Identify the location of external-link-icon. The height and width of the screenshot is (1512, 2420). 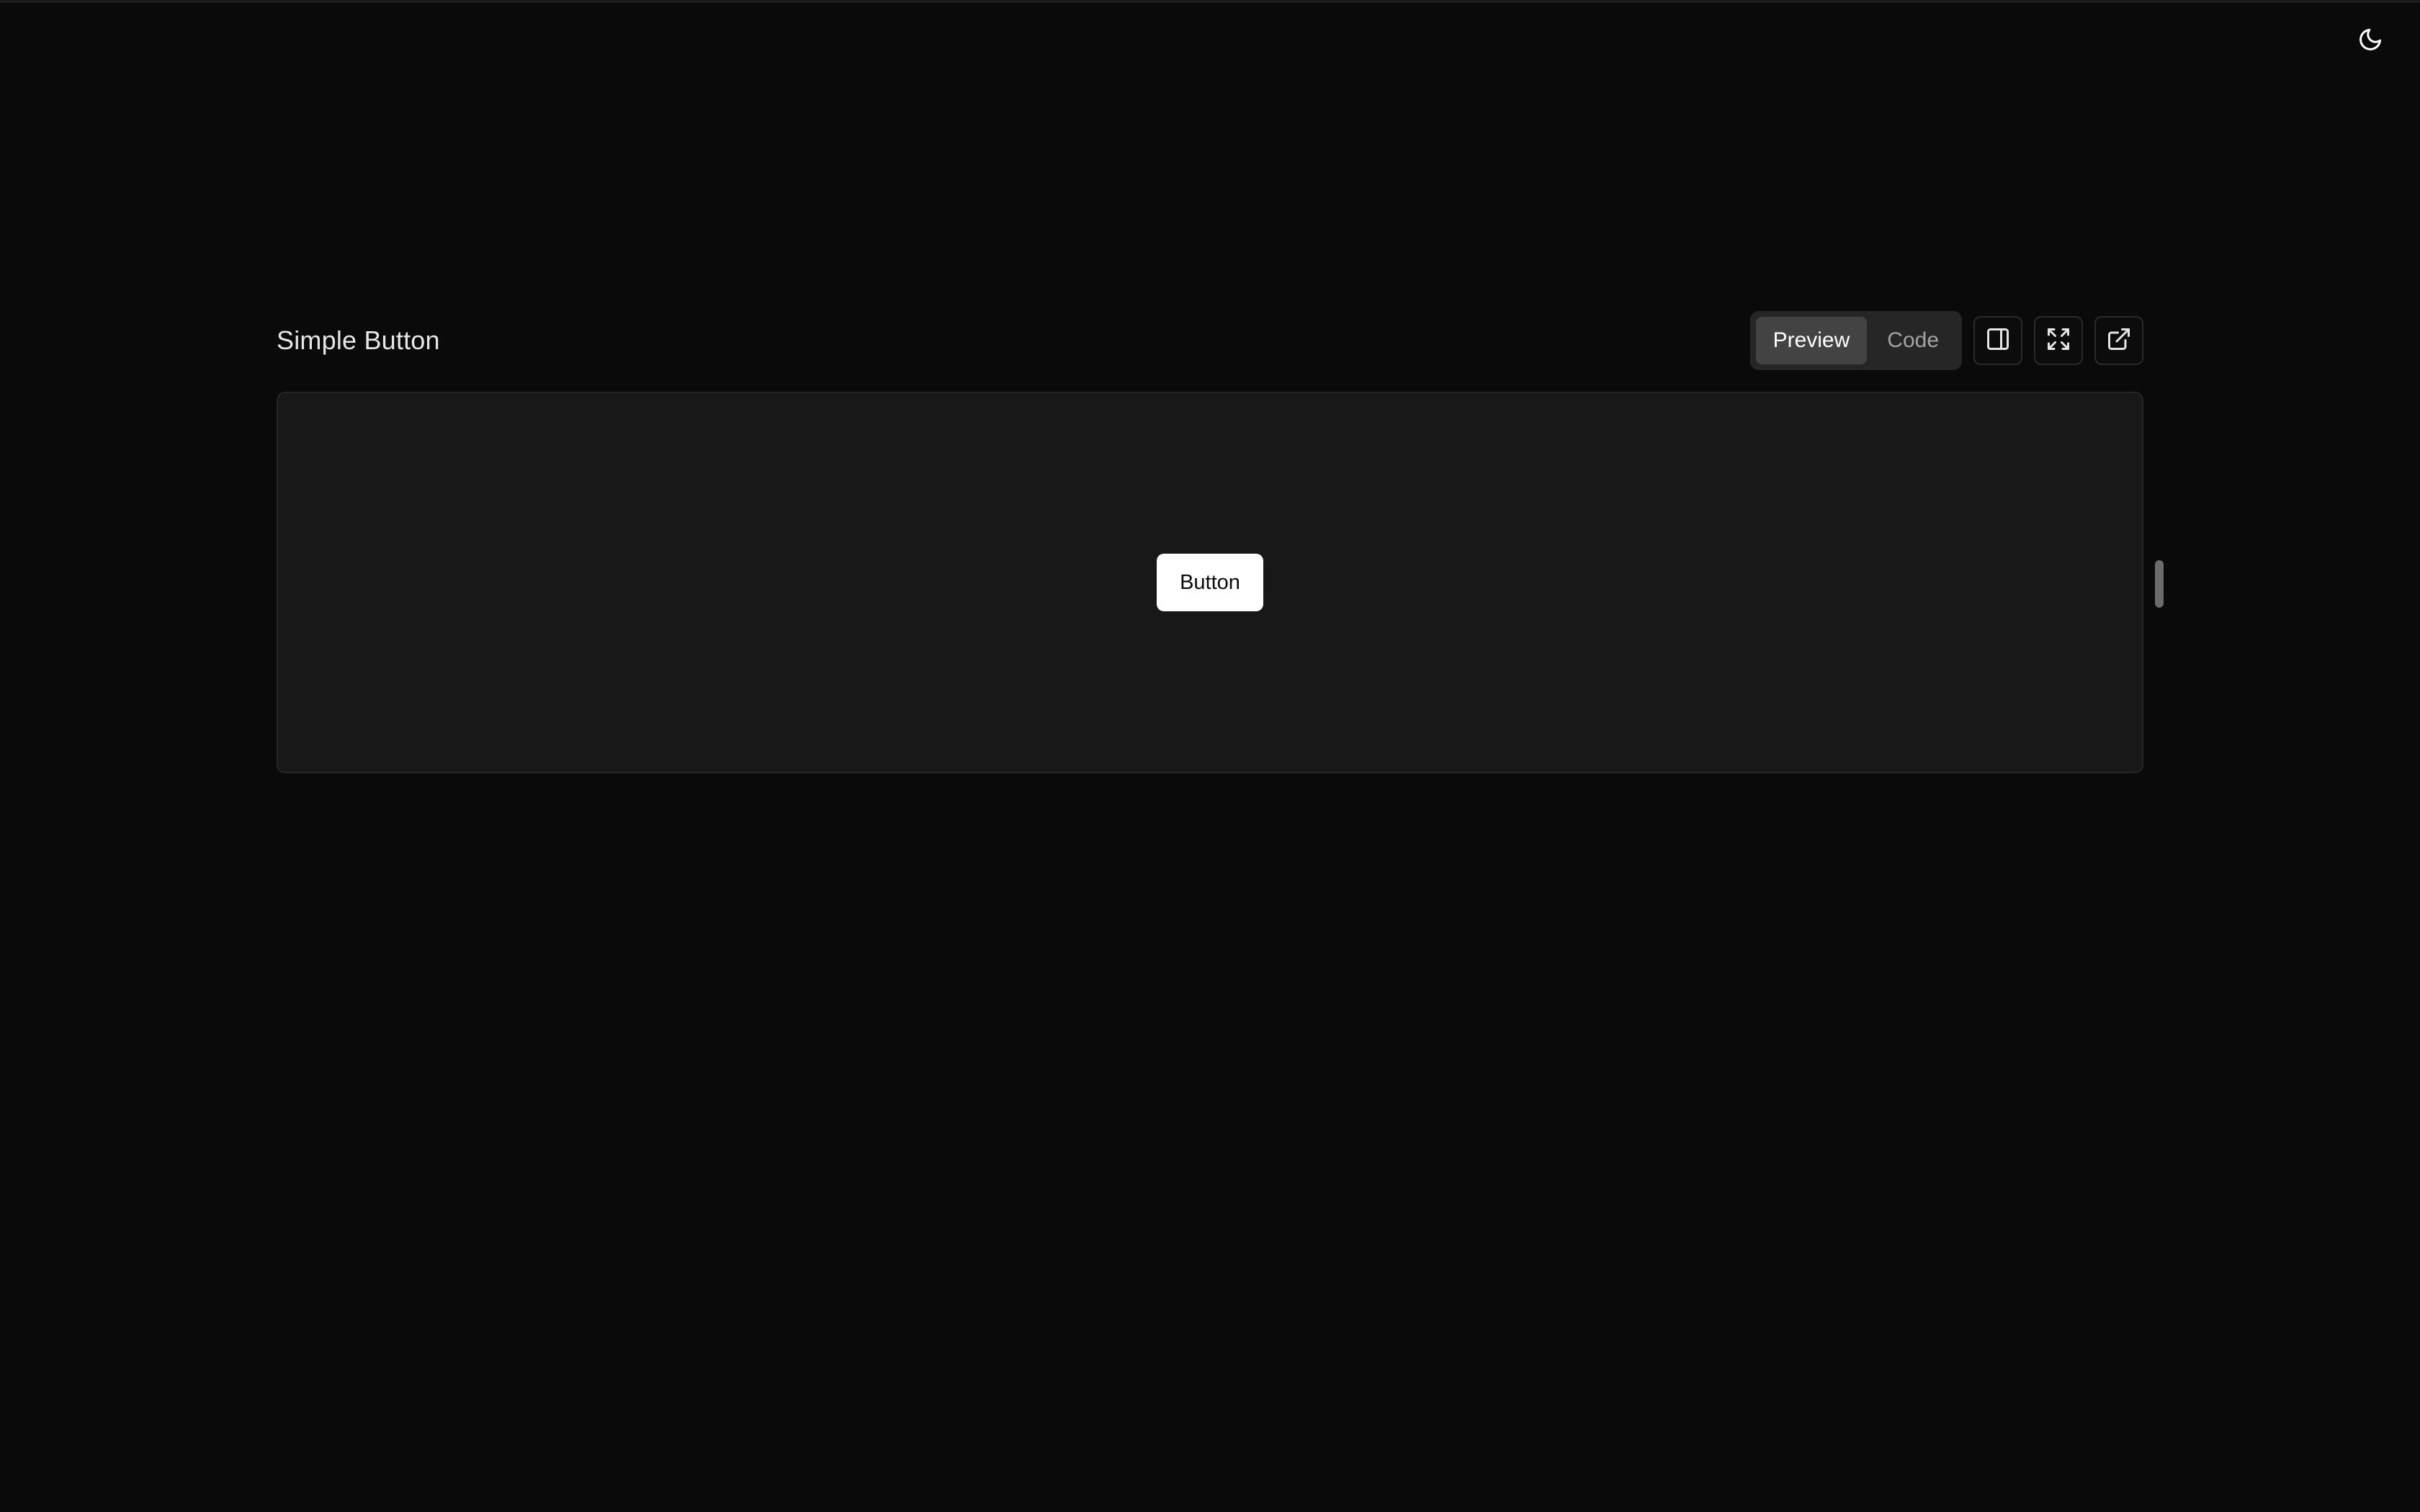
(2119, 341).